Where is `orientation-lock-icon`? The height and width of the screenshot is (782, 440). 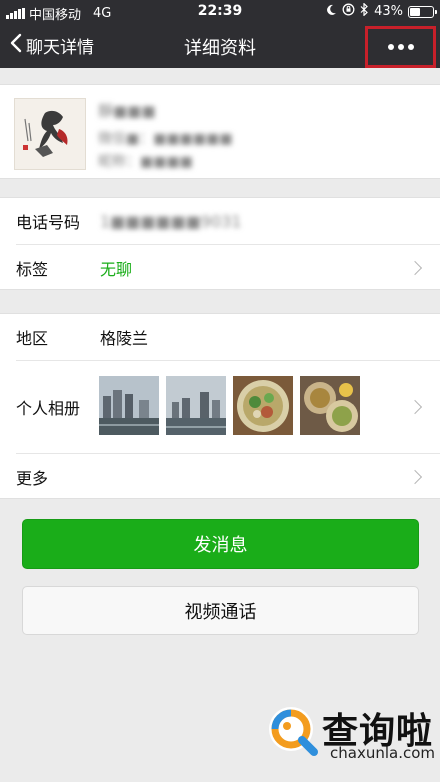
orientation-lock-icon is located at coordinates (348, 11).